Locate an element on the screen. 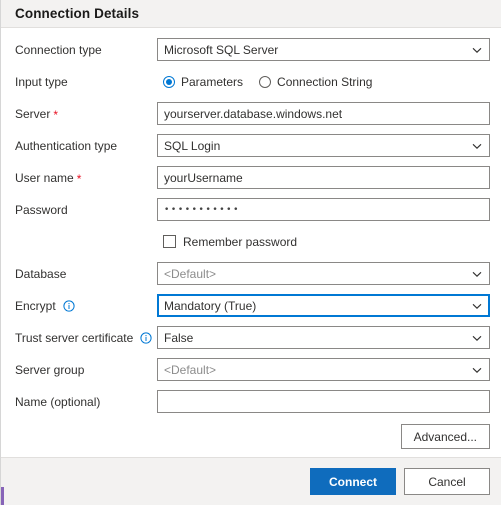 The width and height of the screenshot is (501, 505). server-group-label-text: Server group is located at coordinates (50, 369).